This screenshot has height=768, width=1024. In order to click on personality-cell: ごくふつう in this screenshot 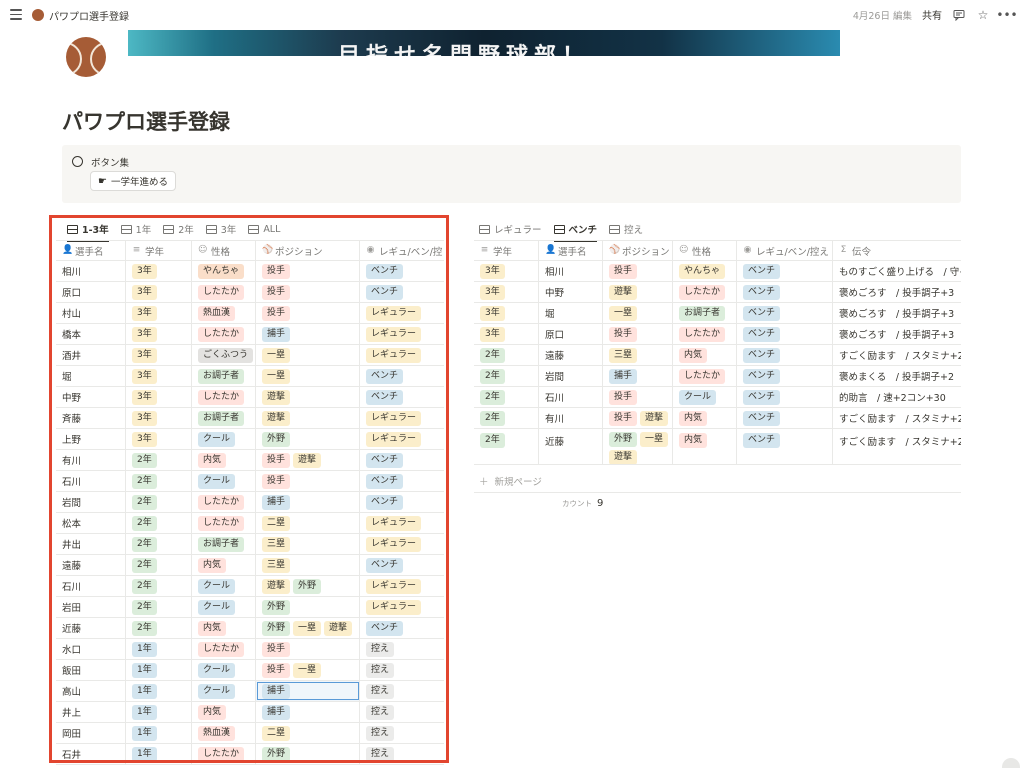, I will do `click(224, 355)`.